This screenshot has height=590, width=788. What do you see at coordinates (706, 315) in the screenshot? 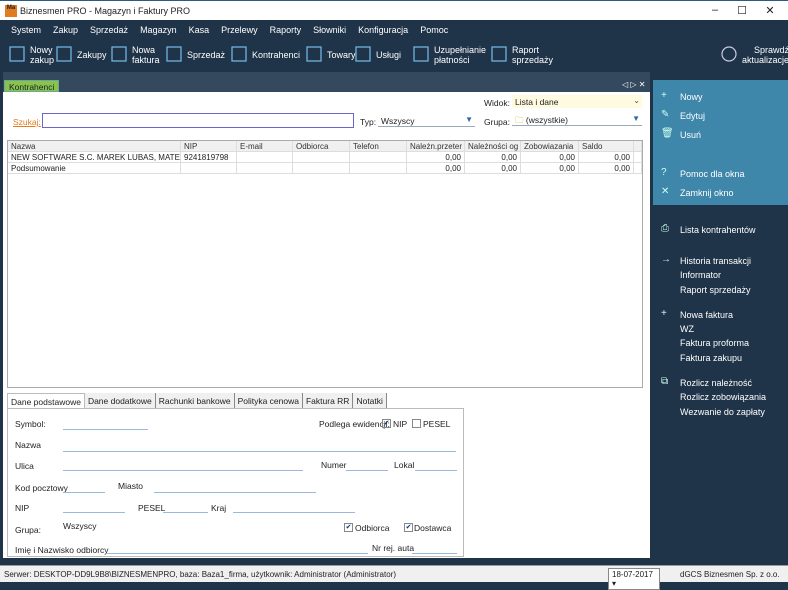
I see `action-item: Nowa faktura` at bounding box center [706, 315].